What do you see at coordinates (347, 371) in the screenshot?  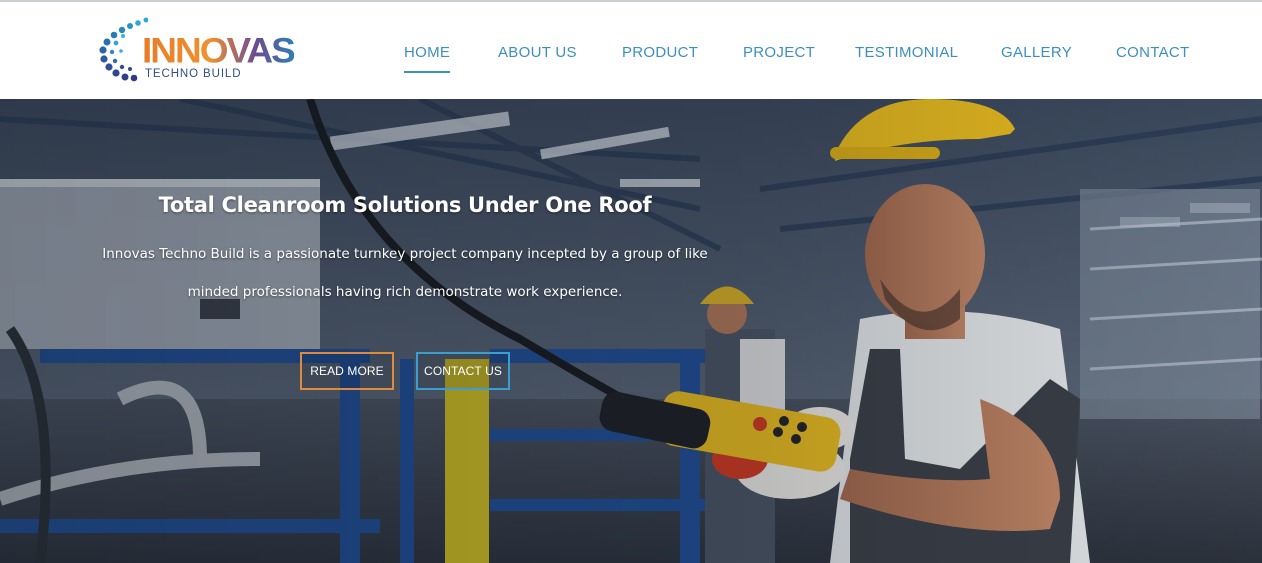 I see `read-more-button: READ MORE` at bounding box center [347, 371].